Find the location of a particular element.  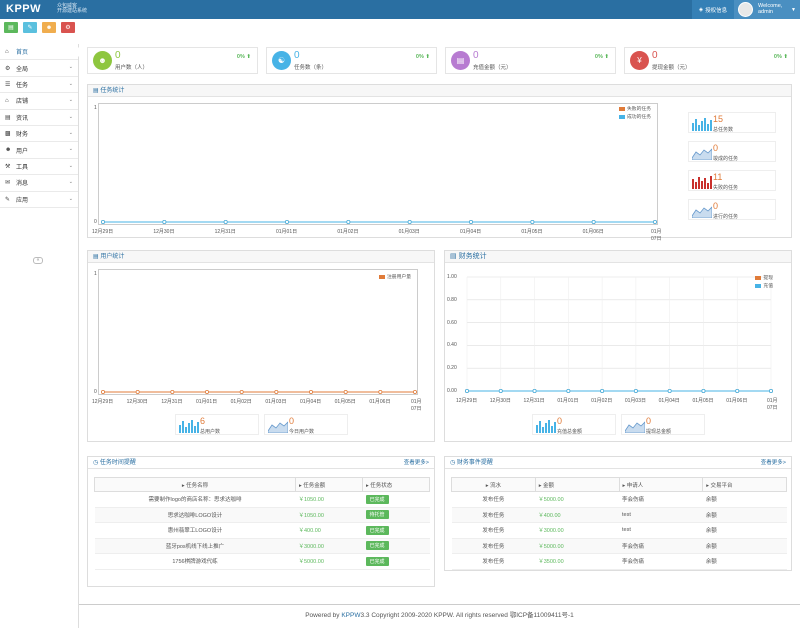

mini-stat-label: 今日用户数 is located at coordinates (302, 432).